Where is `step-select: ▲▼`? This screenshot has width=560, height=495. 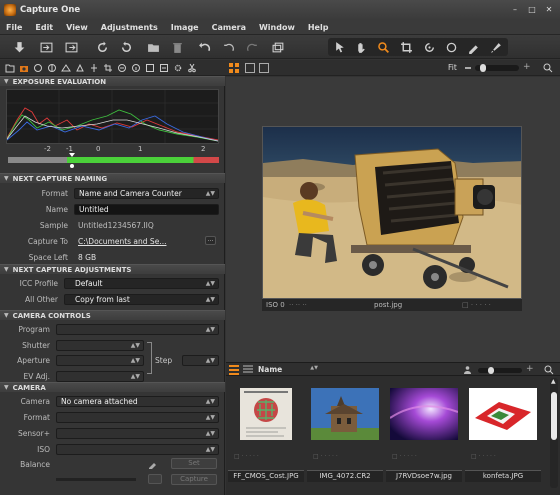
step-select: ▲▼ is located at coordinates (200, 360).